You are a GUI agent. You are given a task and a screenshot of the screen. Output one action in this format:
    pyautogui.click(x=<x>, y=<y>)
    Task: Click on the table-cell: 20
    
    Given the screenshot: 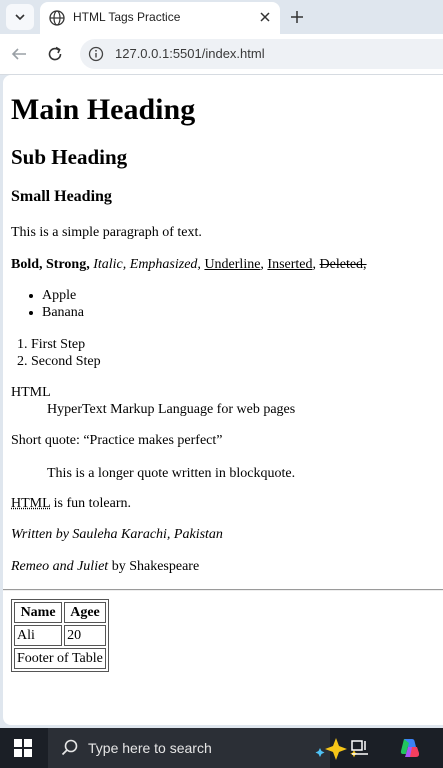 What is the action you would take?
    pyautogui.click(x=85, y=635)
    